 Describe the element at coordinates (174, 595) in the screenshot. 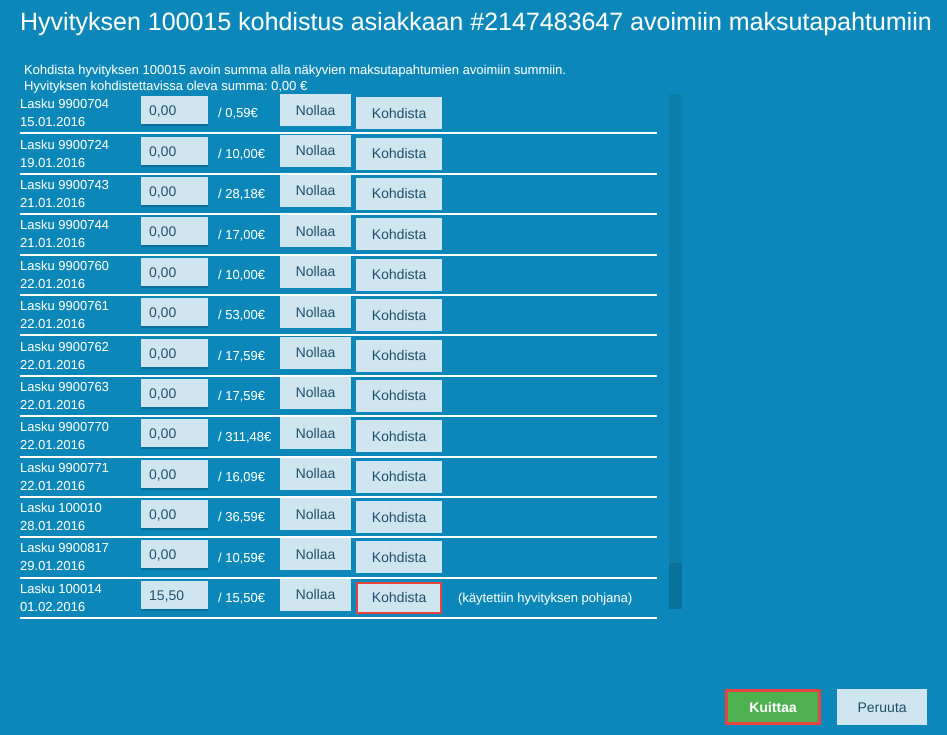

I see `amount-input: 15,50` at that location.